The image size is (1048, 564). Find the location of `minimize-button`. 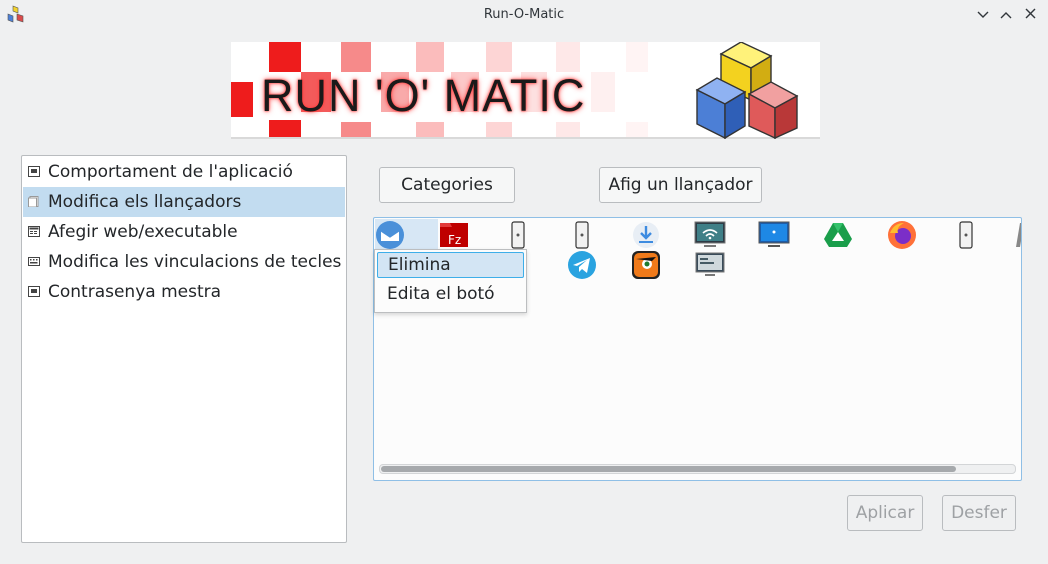

minimize-button is located at coordinates (983, 15).